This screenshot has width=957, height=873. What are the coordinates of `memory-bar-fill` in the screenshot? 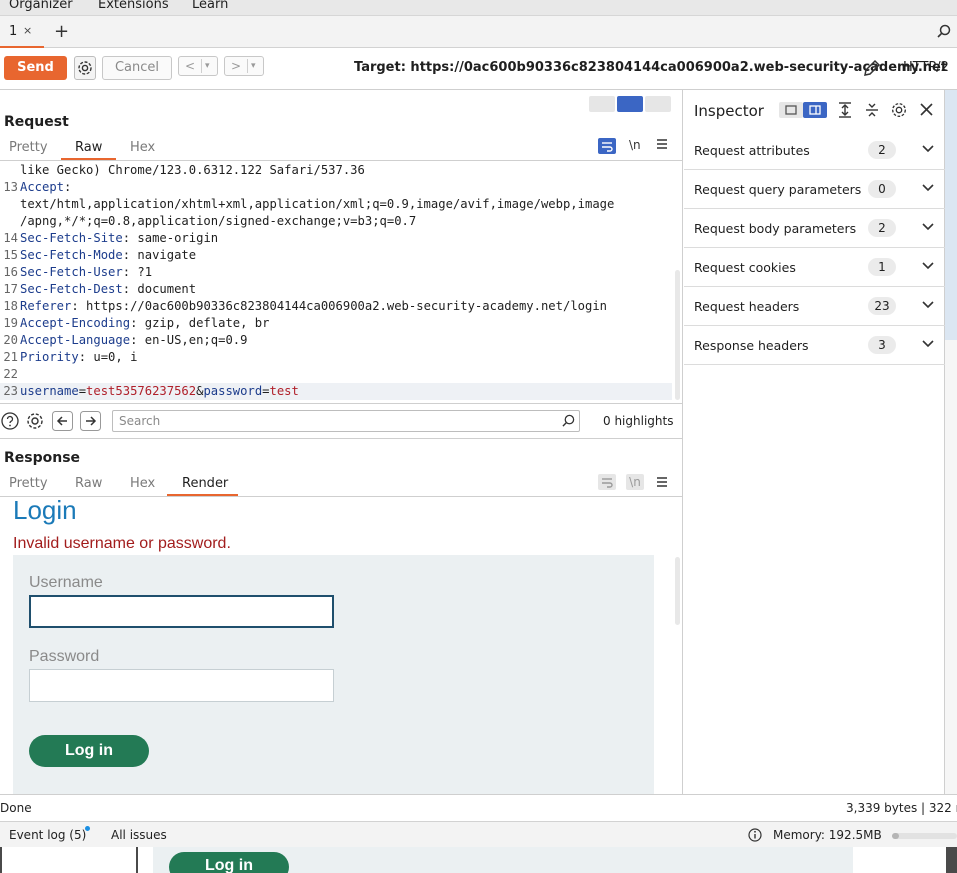 It's located at (895, 836).